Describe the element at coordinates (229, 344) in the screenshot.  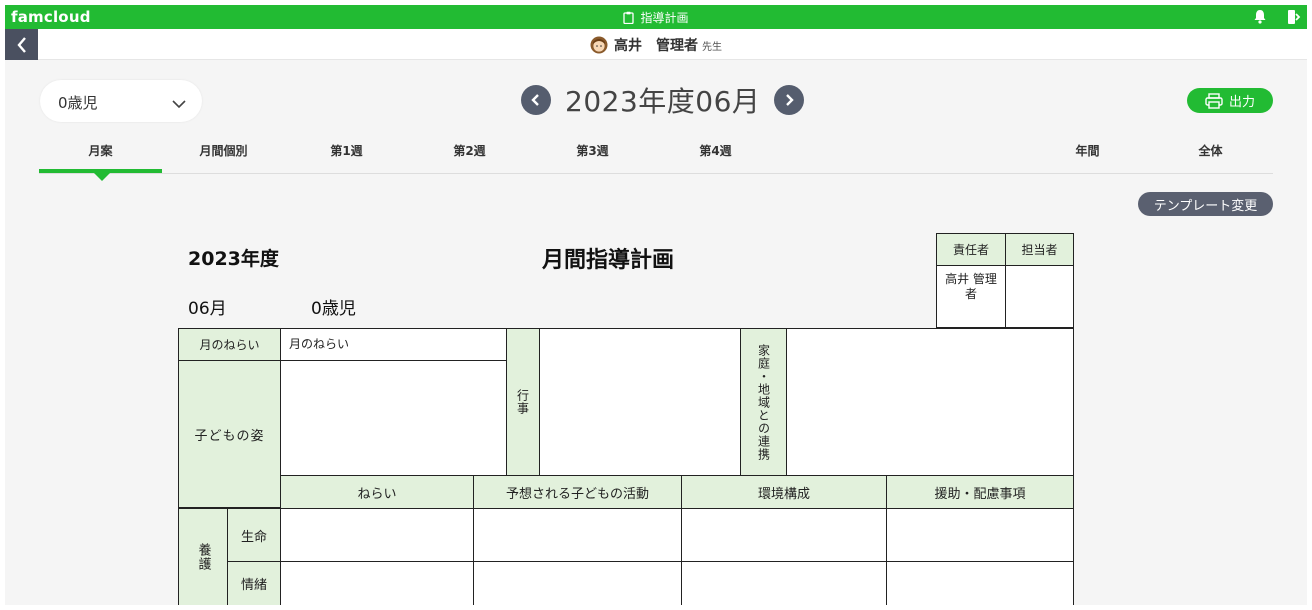
I see `monthly-aim-label: 月のねらい` at that location.